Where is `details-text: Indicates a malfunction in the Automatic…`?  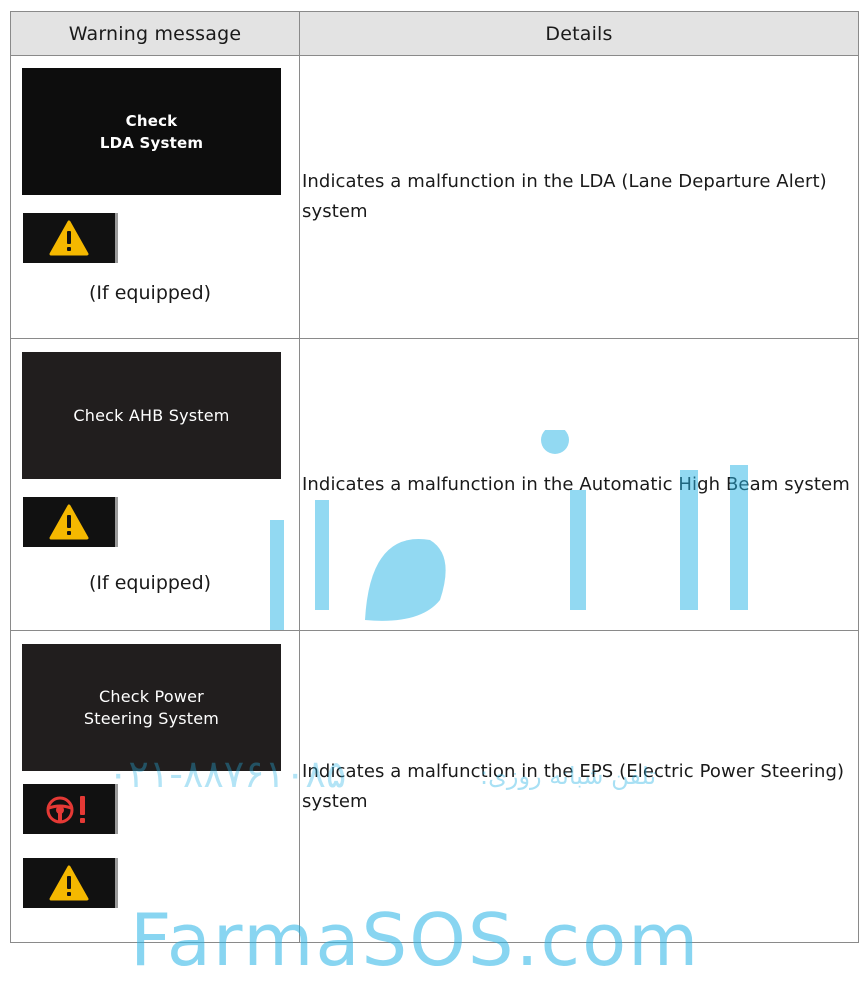
details-text: Indicates a malfunction in the Automatic… is located at coordinates (576, 484).